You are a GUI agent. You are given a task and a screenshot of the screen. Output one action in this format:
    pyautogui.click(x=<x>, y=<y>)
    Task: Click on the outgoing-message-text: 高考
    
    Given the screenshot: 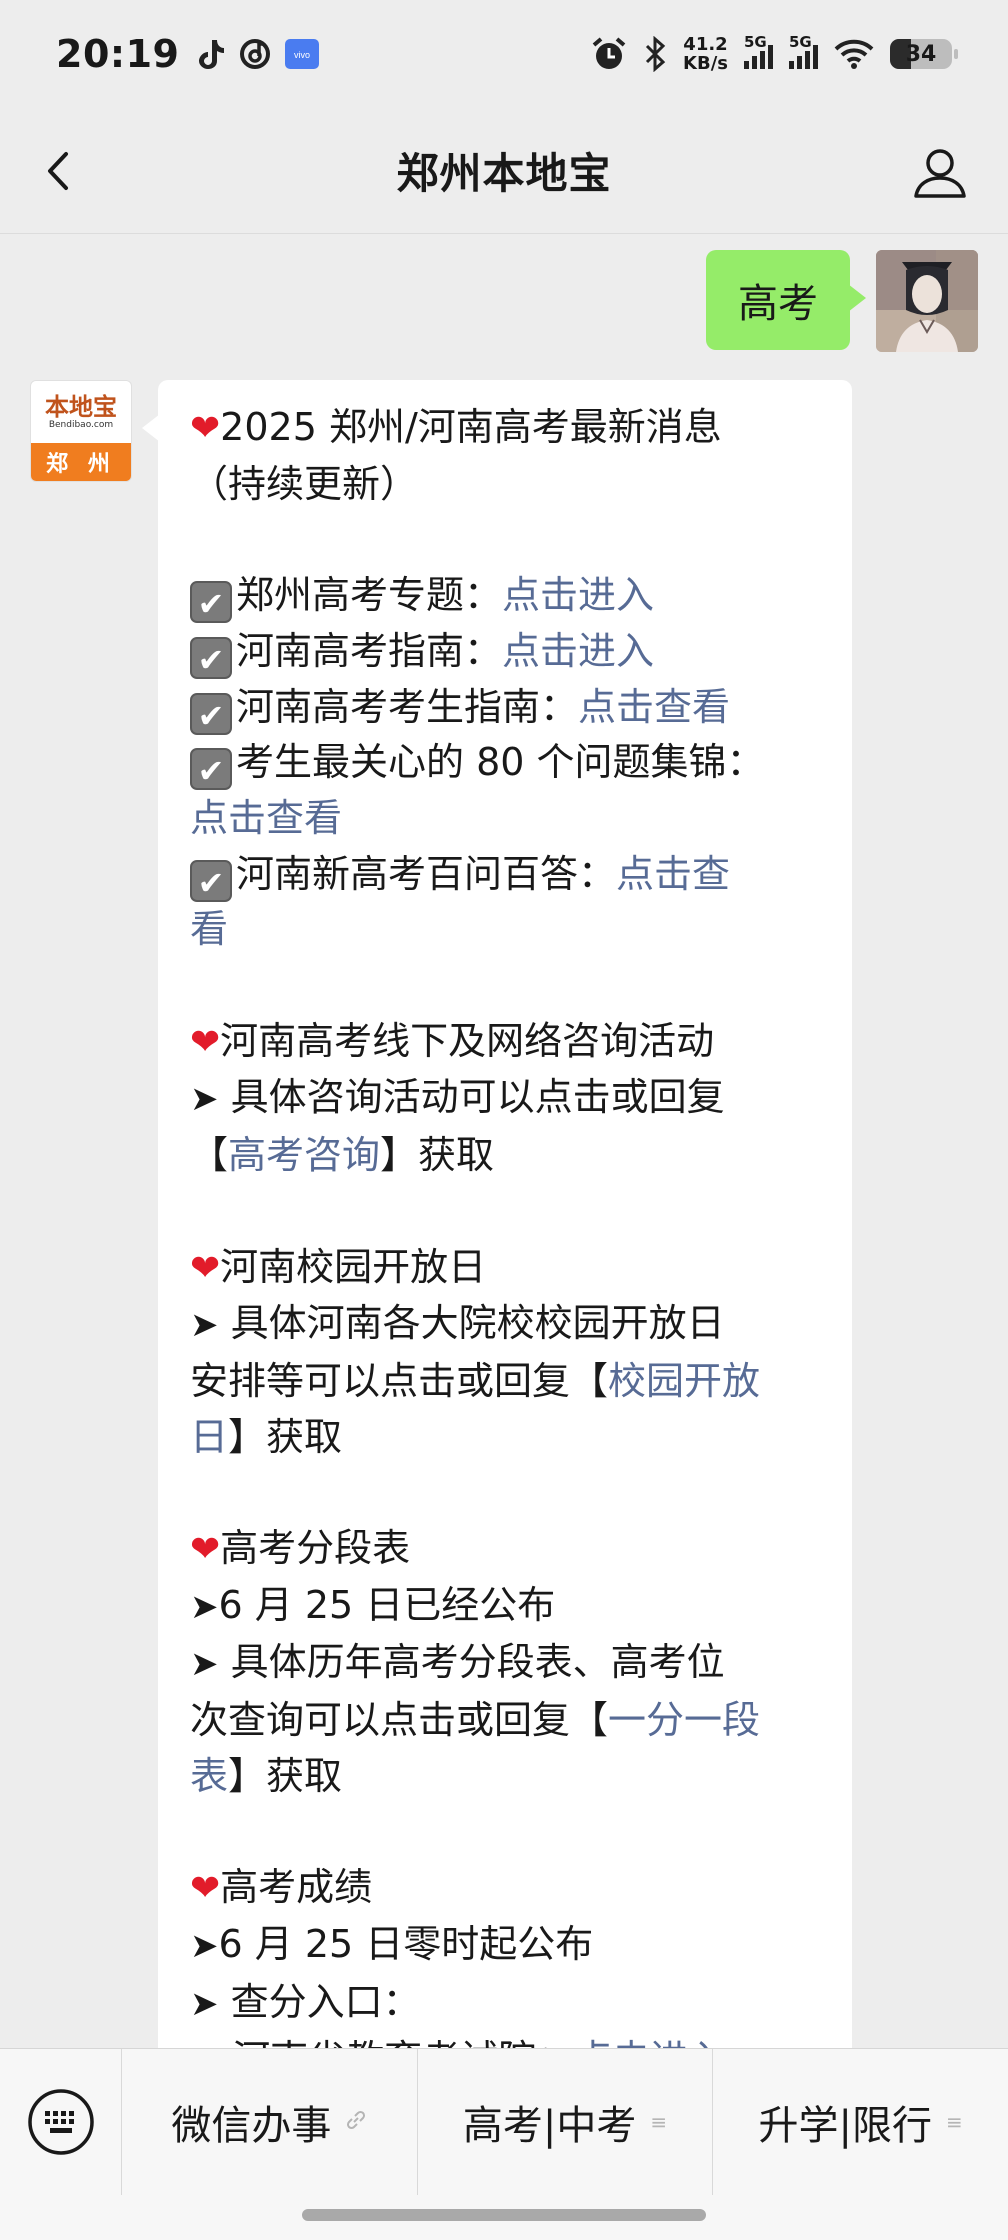 What is the action you would take?
    pyautogui.click(x=778, y=304)
    